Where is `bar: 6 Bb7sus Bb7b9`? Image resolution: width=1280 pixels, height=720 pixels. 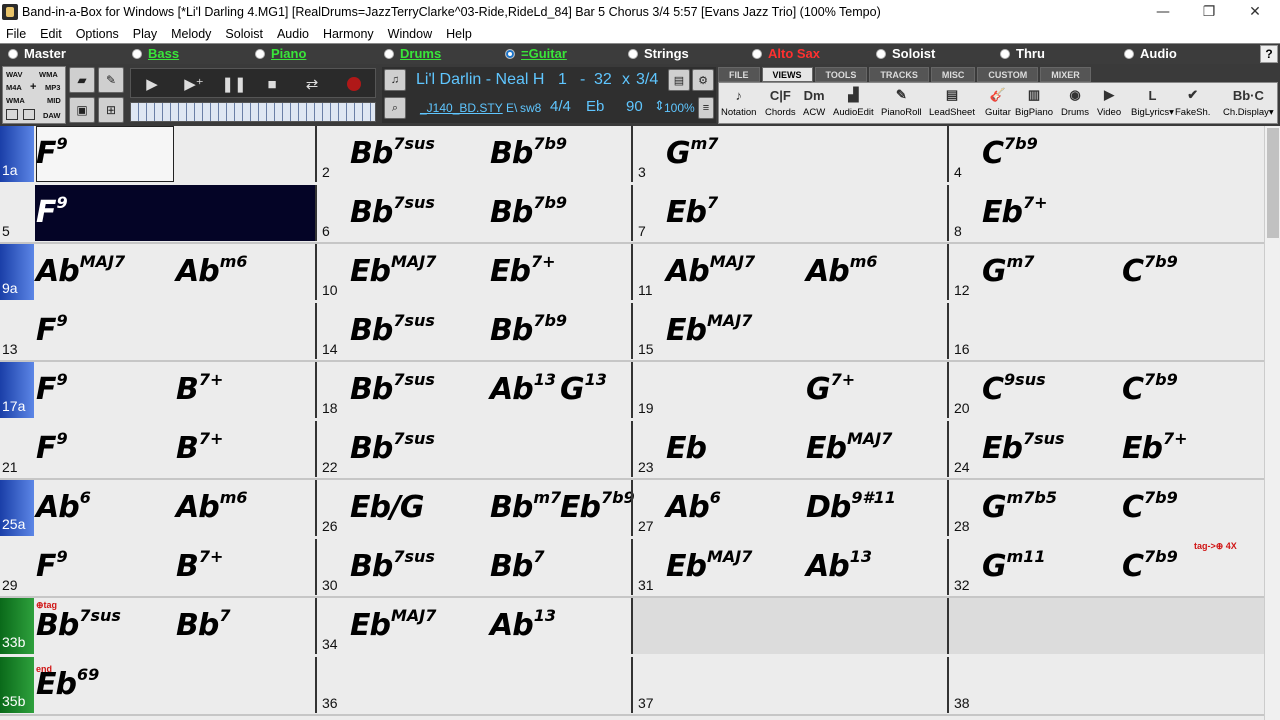 bar: 6 Bb7sus Bb7b9 is located at coordinates (474, 213).